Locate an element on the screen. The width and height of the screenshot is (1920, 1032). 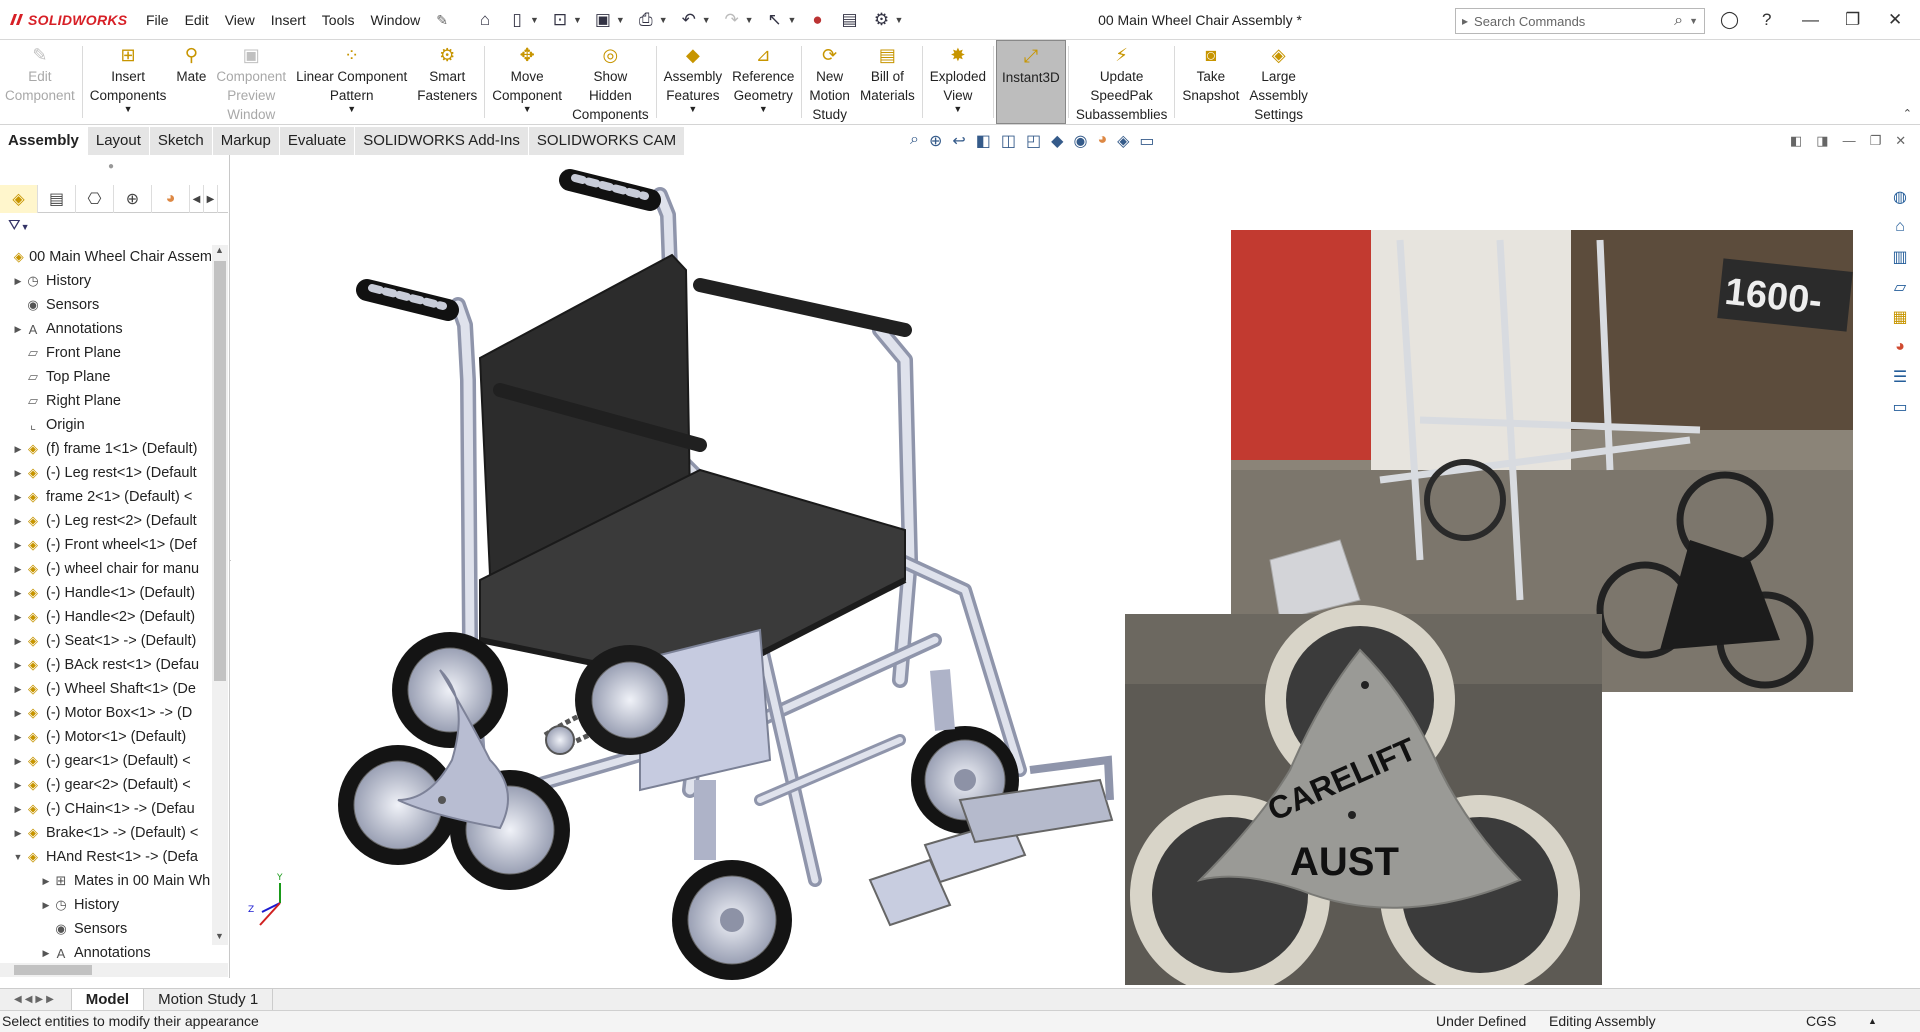
save-icon: ▣ is located at coordinates (603, 20).